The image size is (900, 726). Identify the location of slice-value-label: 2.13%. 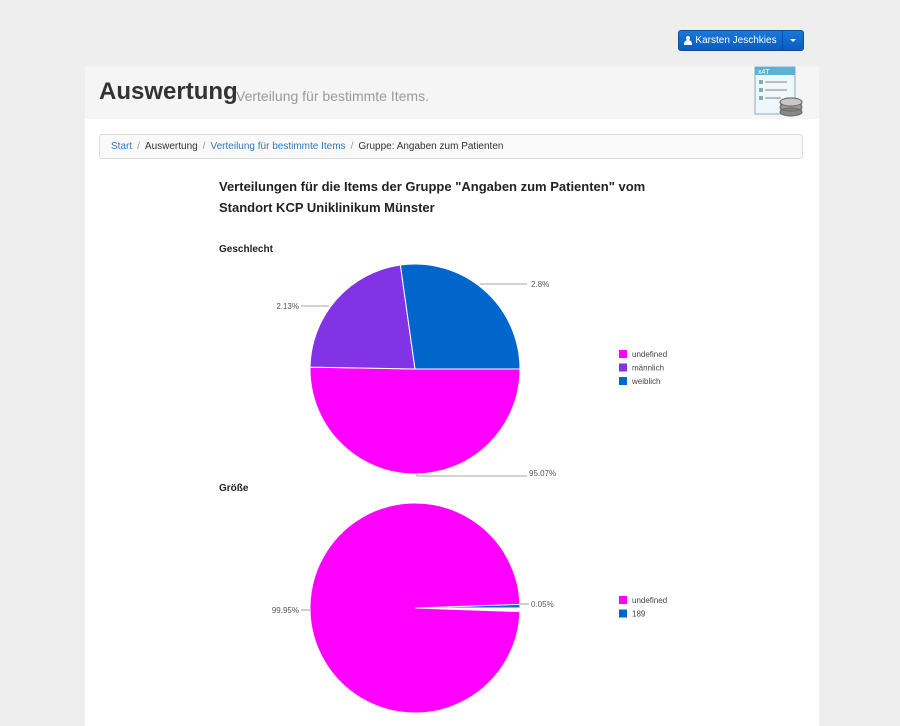
(287, 306).